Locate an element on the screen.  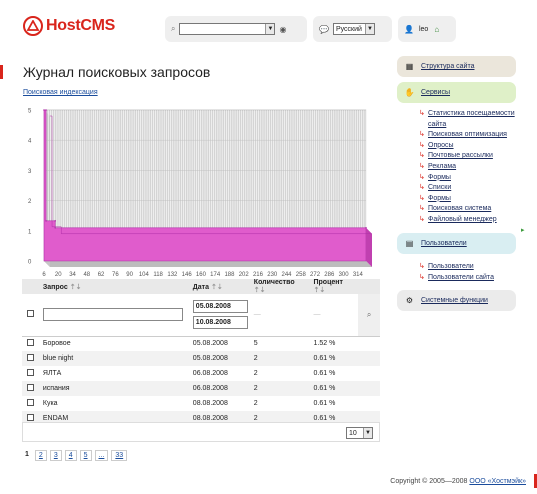
sidebar-subitem: Списки is located at coordinates (476, 188).